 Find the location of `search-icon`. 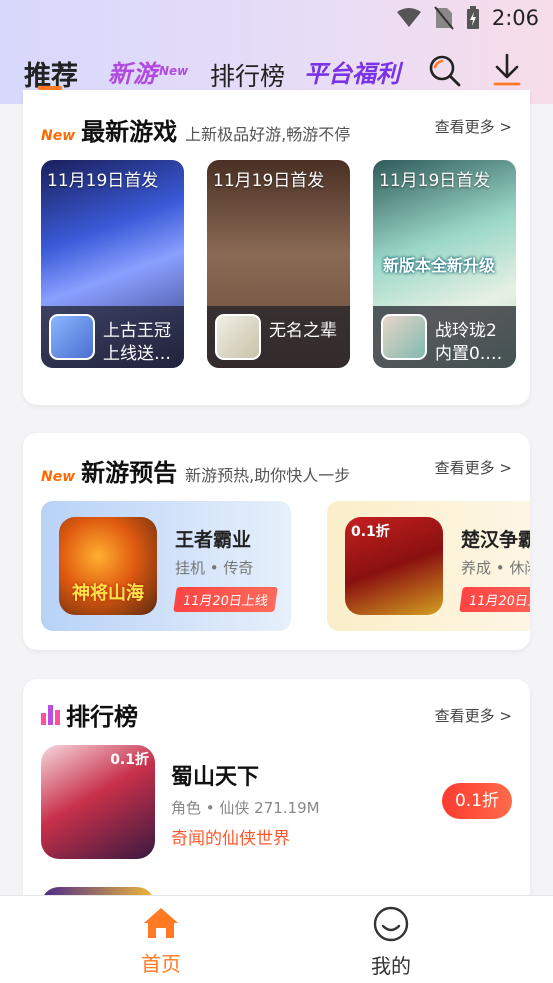

search-icon is located at coordinates (445, 71).